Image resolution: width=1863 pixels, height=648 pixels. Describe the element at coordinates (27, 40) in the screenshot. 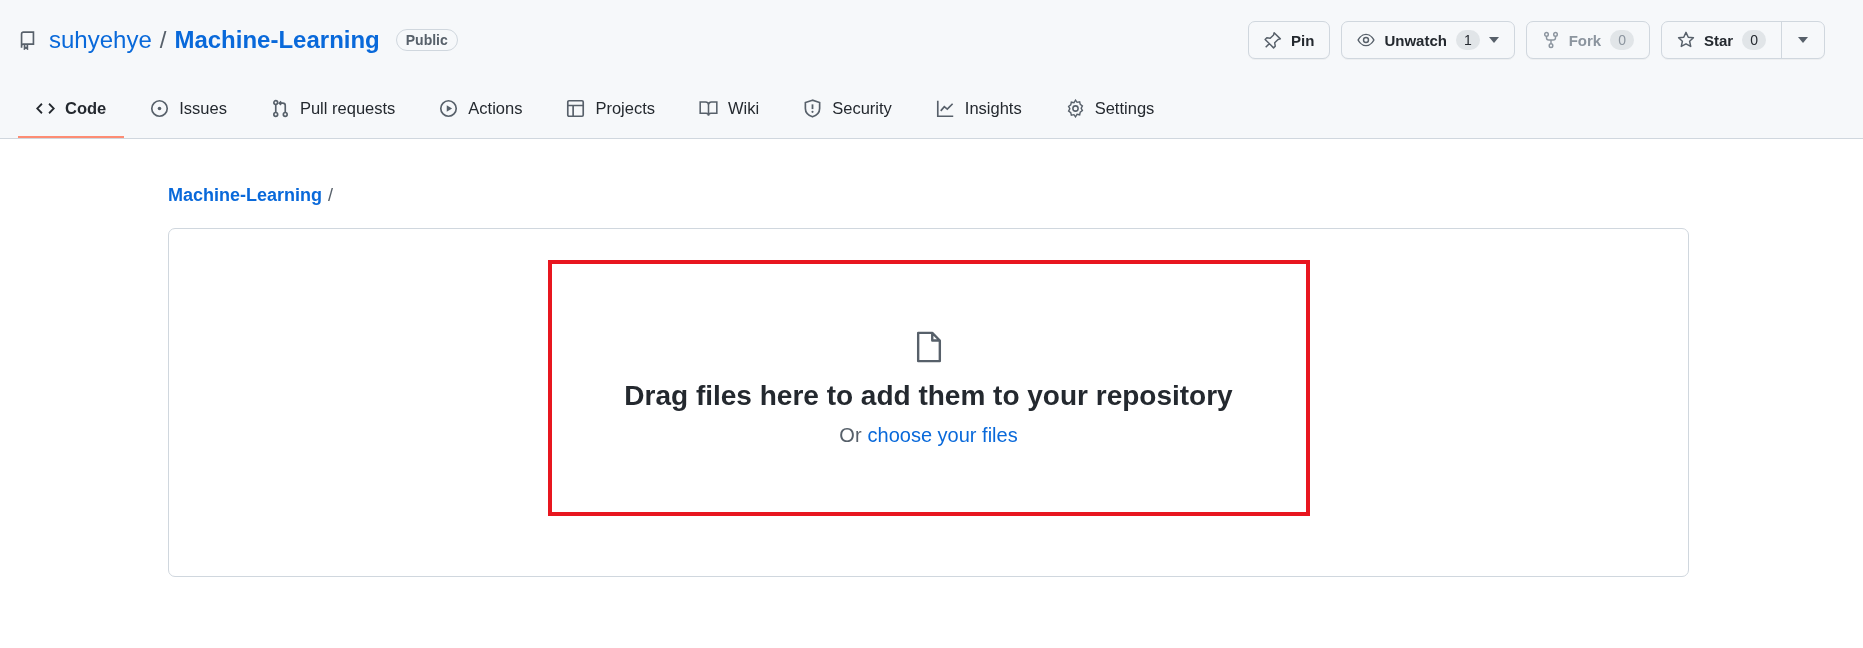

I see `repo-icon` at that location.